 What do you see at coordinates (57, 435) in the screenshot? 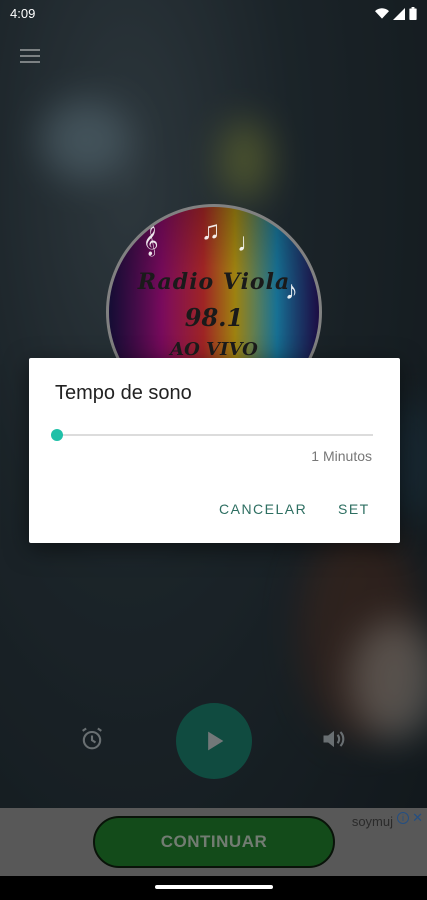
I see `slider-thumb` at bounding box center [57, 435].